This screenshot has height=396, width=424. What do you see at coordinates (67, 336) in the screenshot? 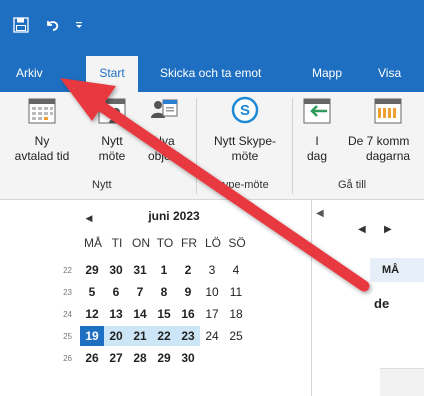
I see `week-number: 25` at bounding box center [67, 336].